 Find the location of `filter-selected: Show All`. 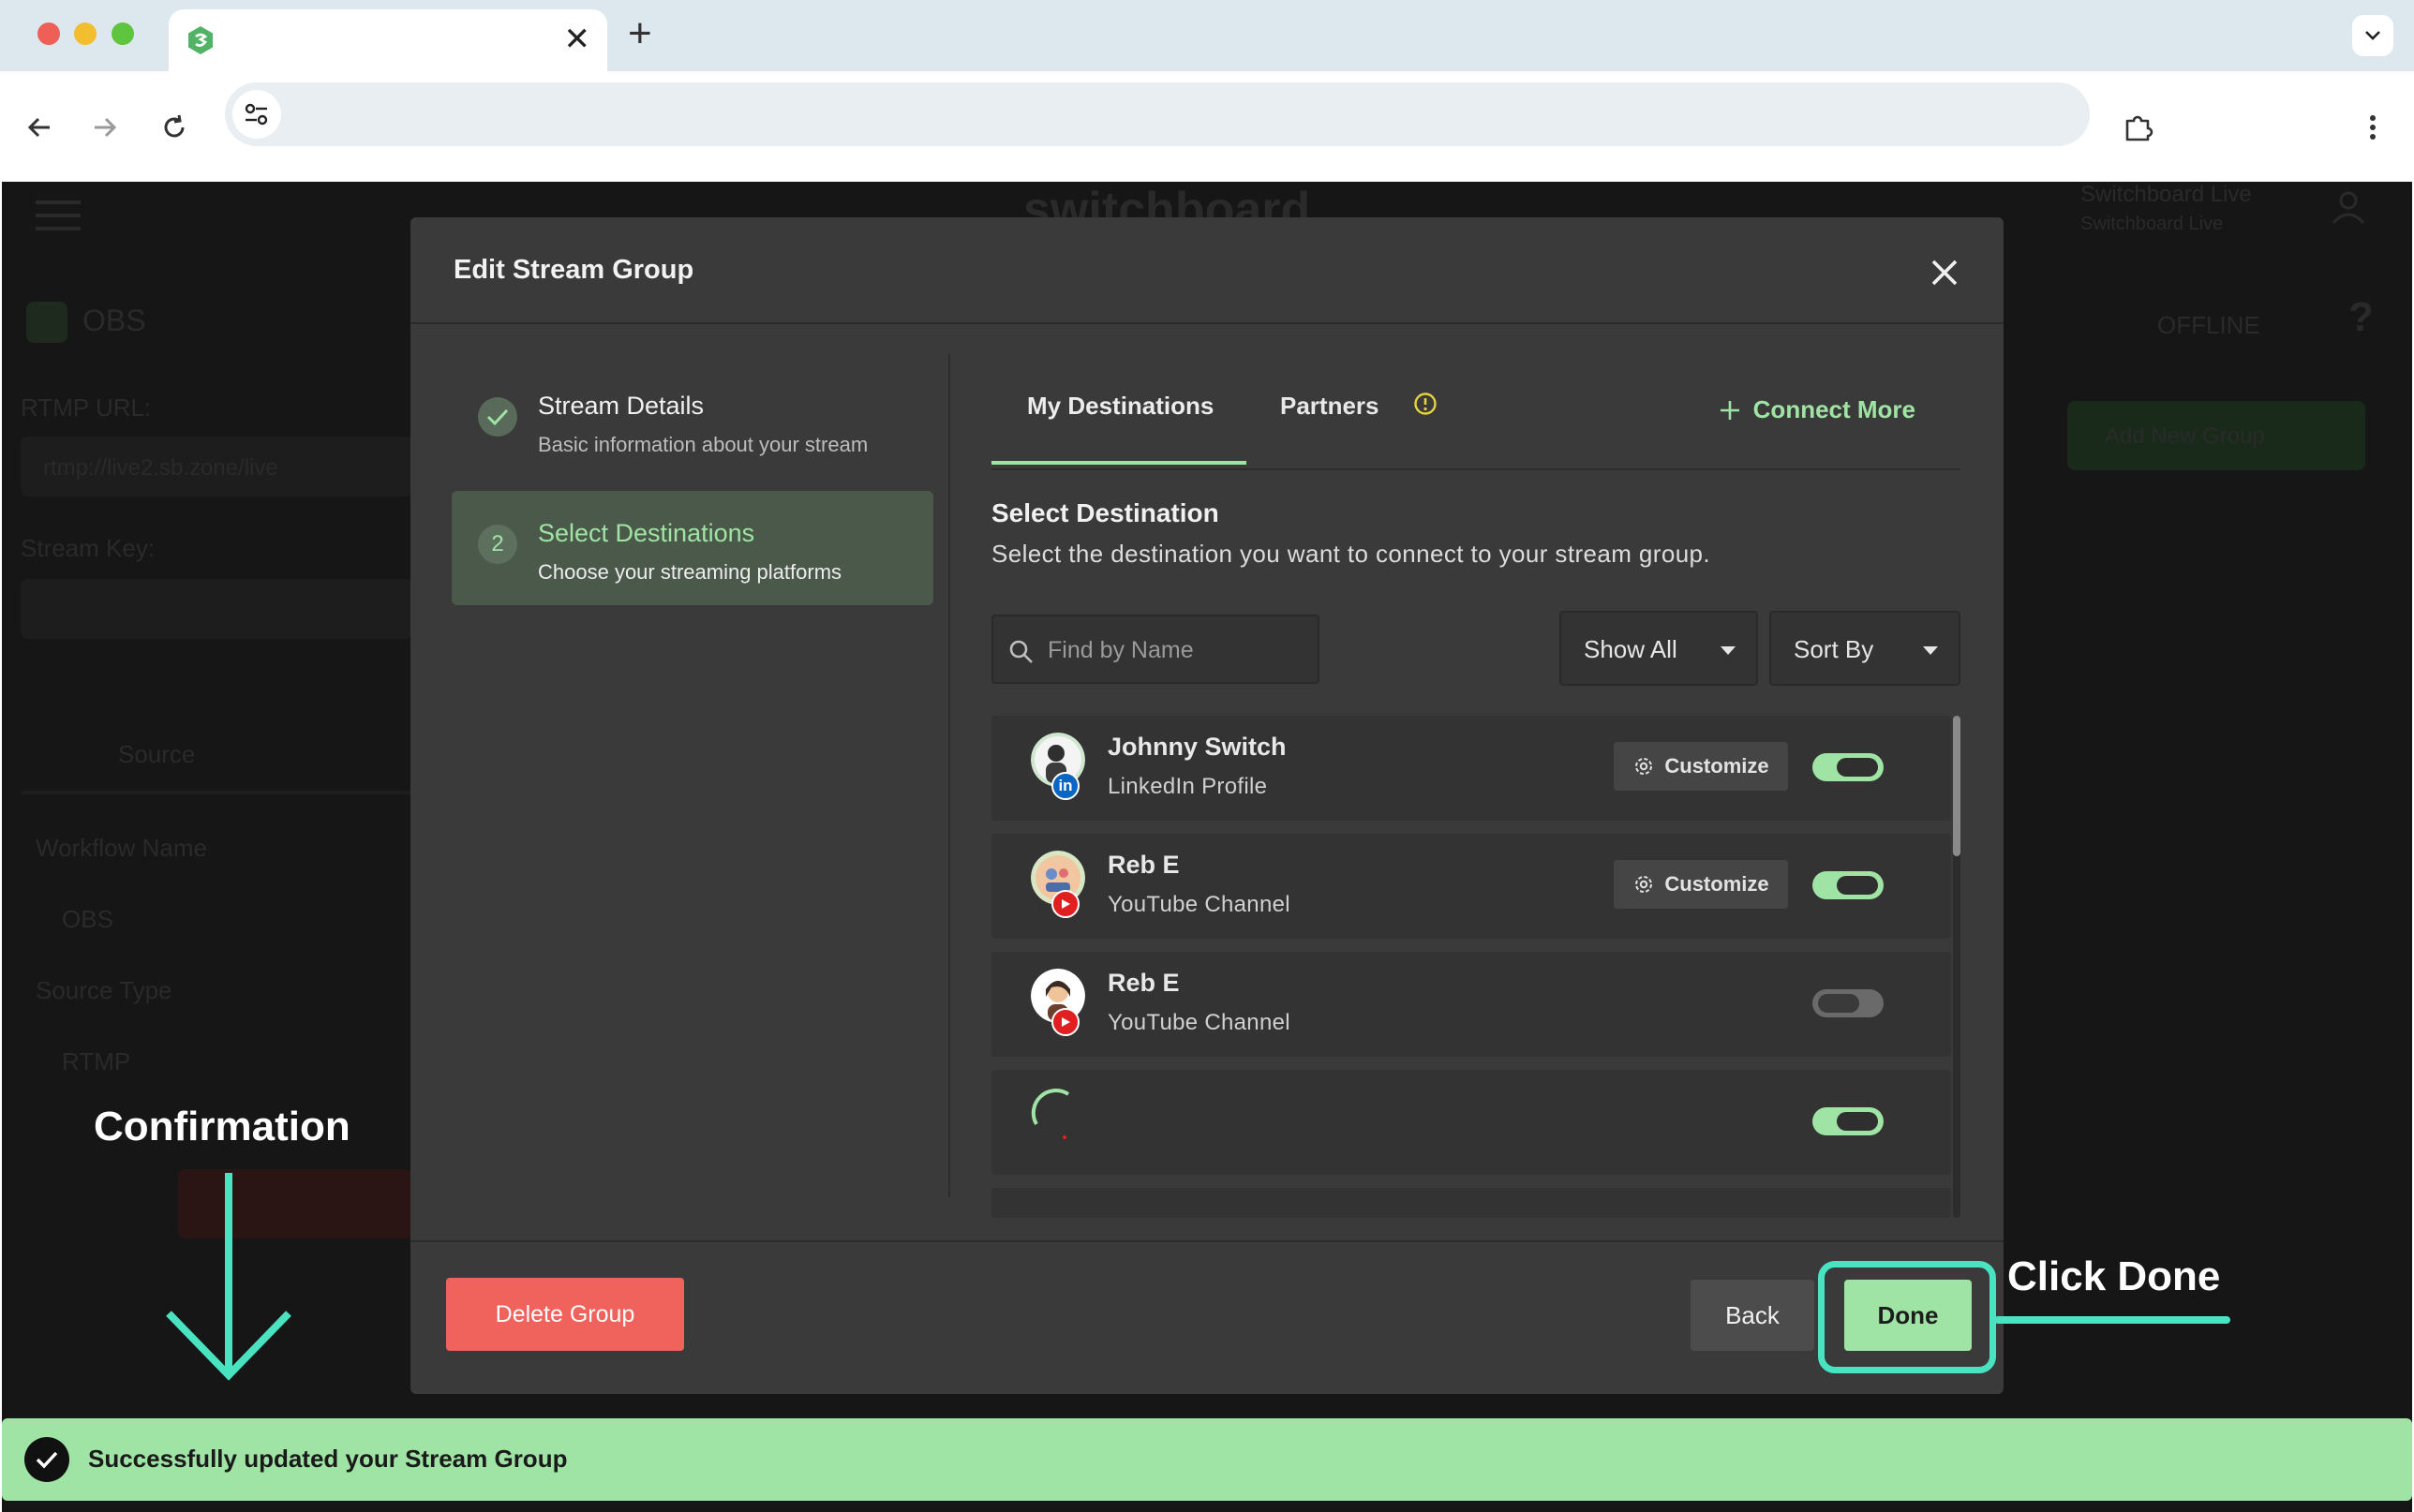

filter-selected: Show All is located at coordinates (1630, 649).